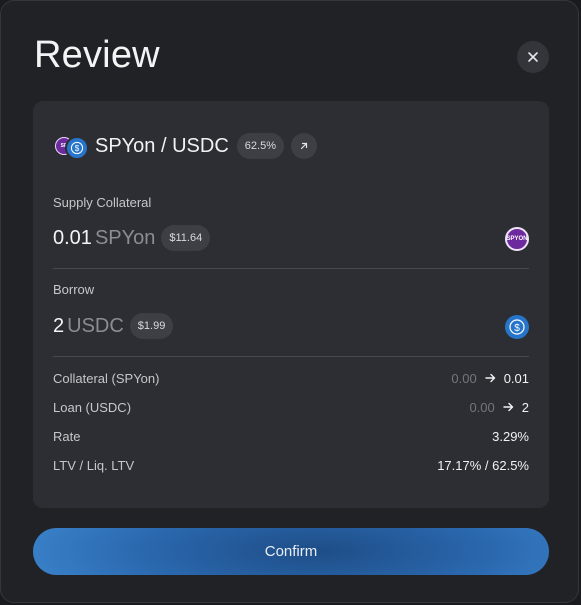 The width and height of the screenshot is (581, 605). Describe the element at coordinates (291, 465) in the screenshot. I see `ltv-row: LTV / Liq. LTV 17.17% / 62.5%` at that location.